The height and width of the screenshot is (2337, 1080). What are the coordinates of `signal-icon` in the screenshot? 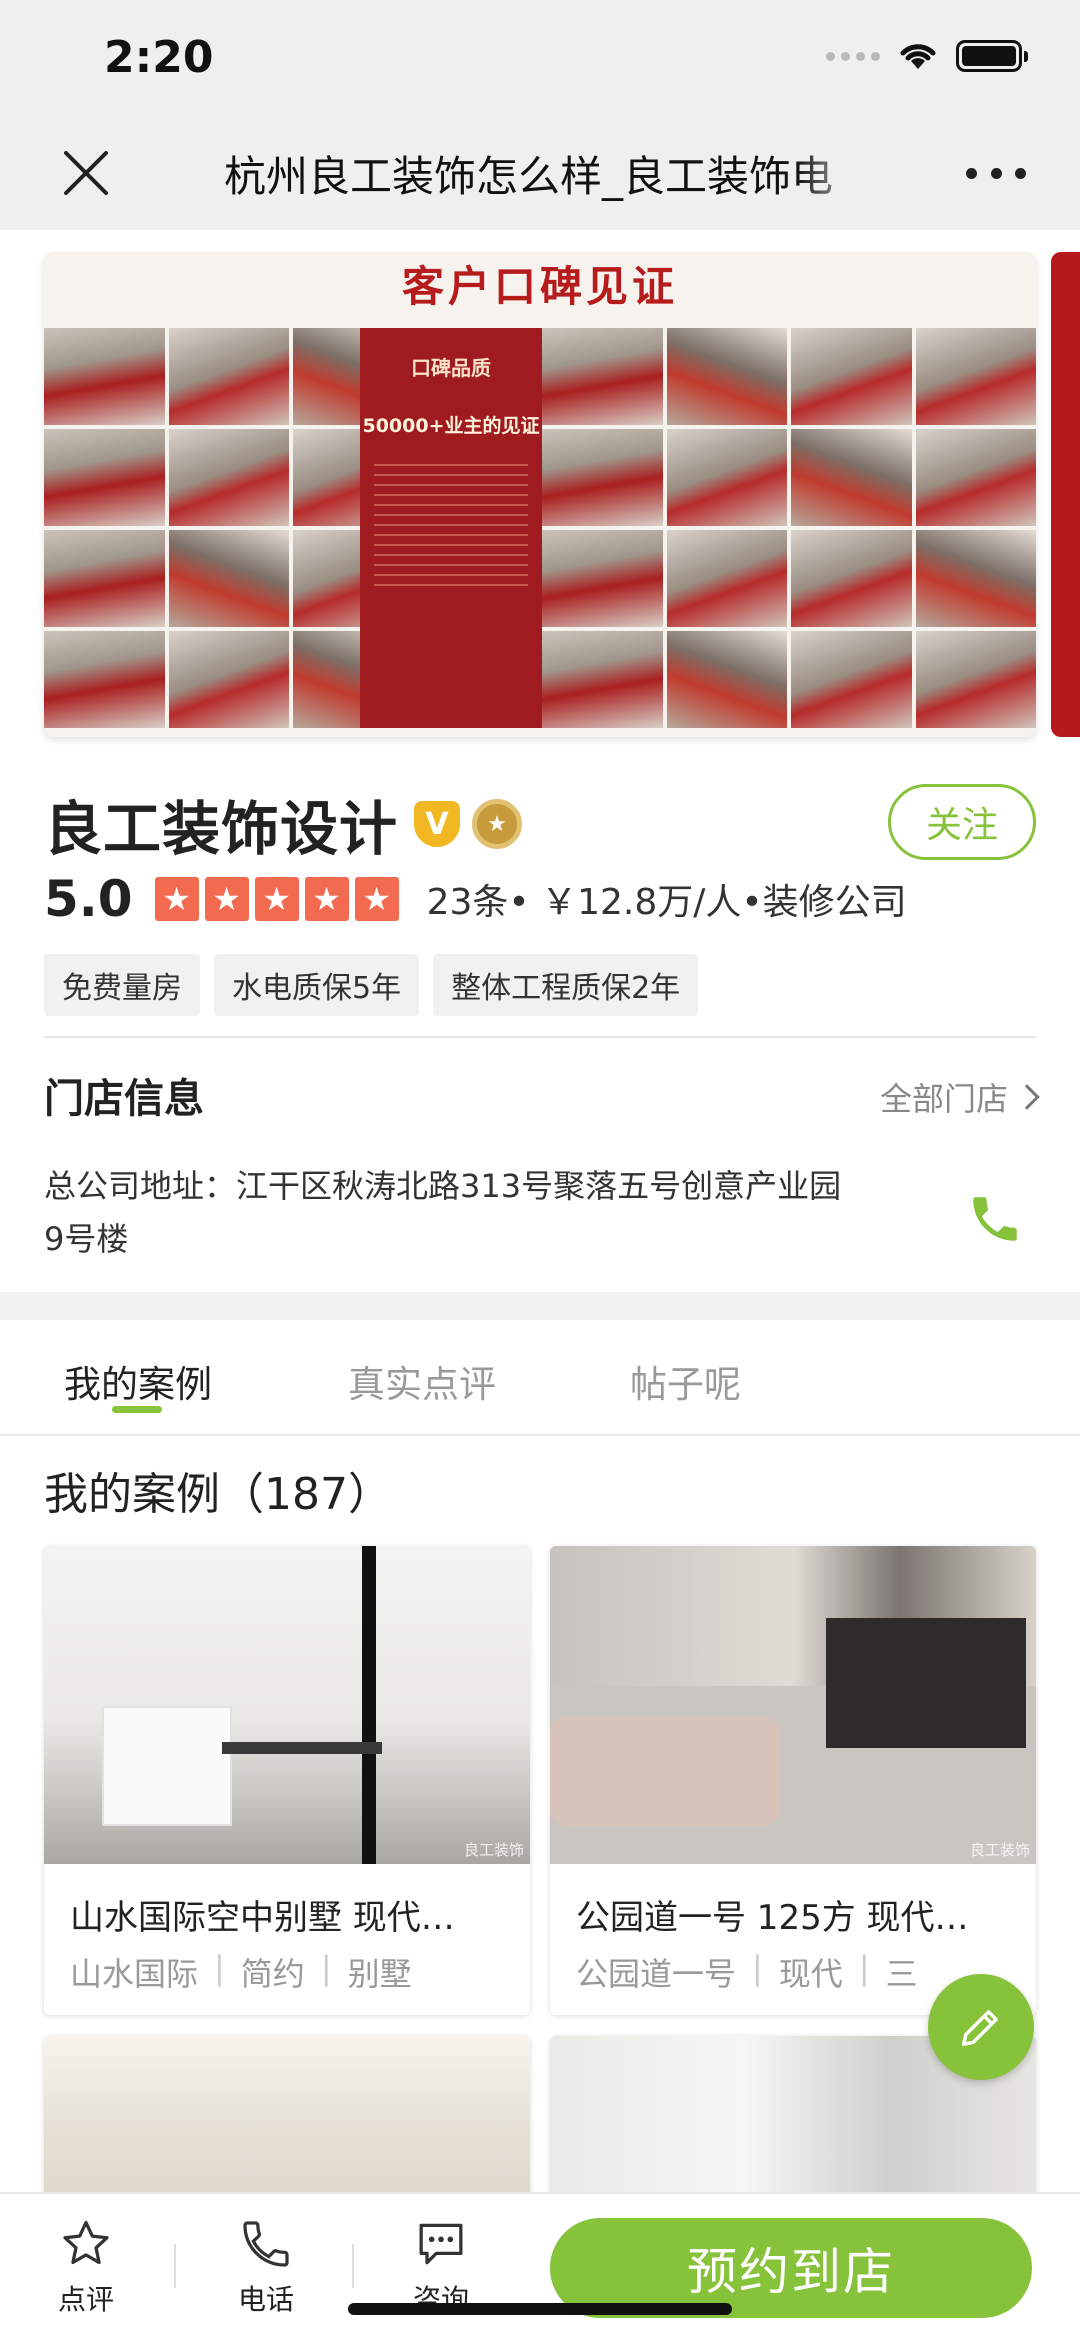 It's located at (853, 56).